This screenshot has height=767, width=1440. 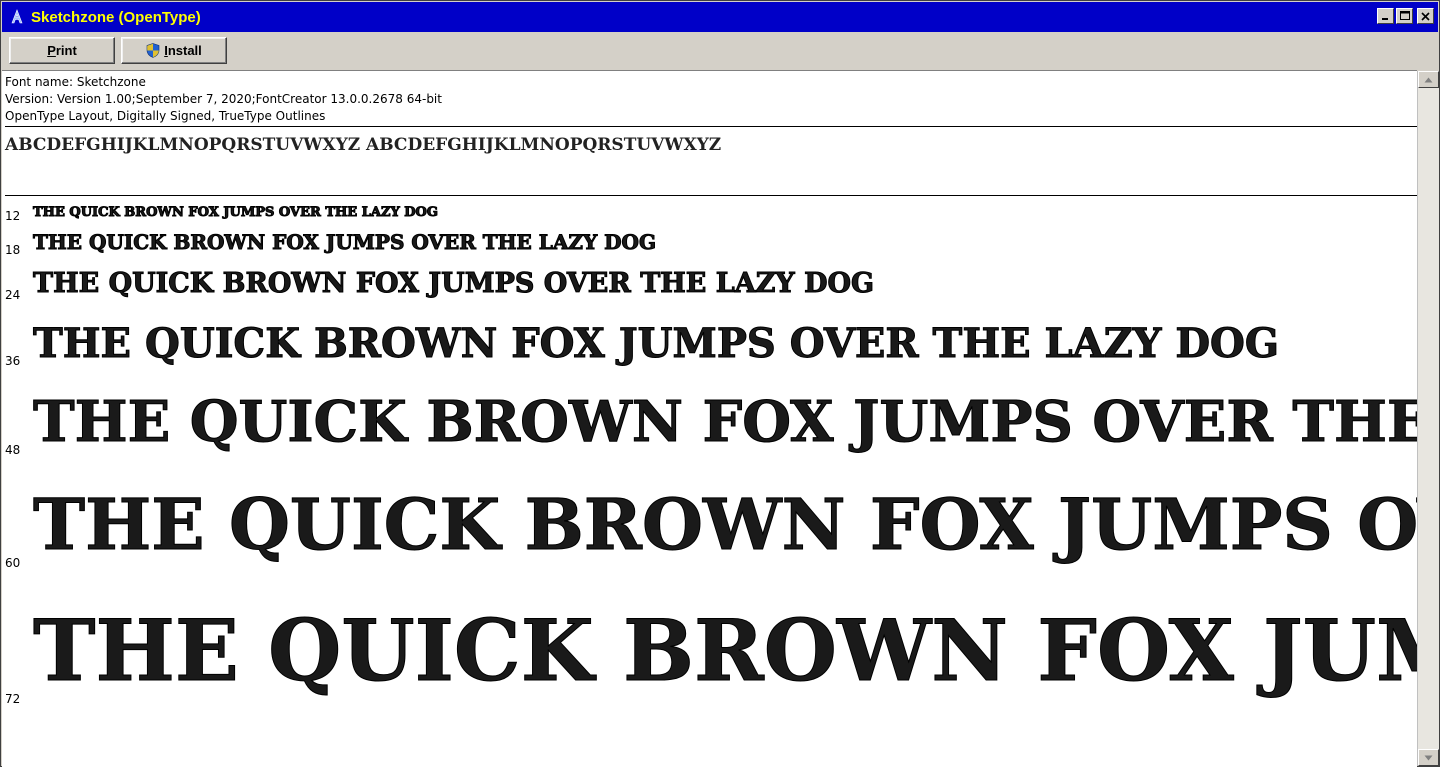 I want to click on size-label-48: 48, so click(x=13, y=450).